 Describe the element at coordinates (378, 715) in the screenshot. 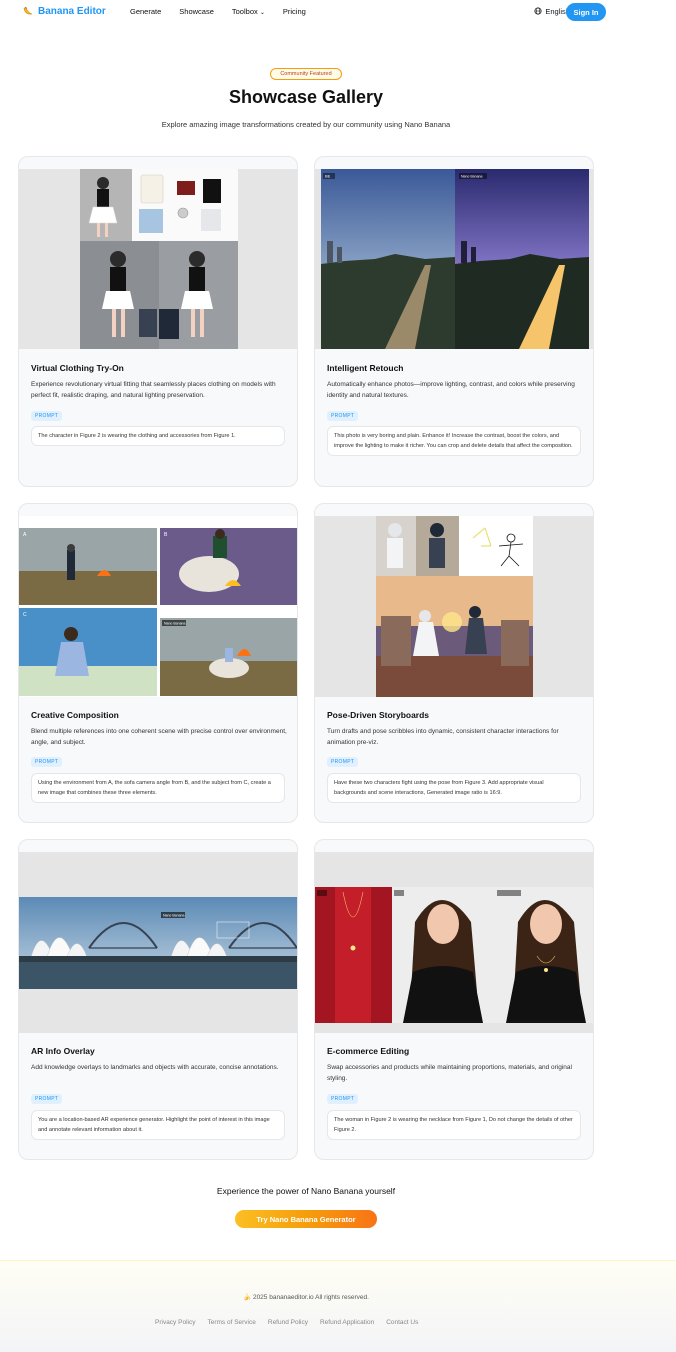

I see `card-title: Pose-Driven Storyboards` at that location.